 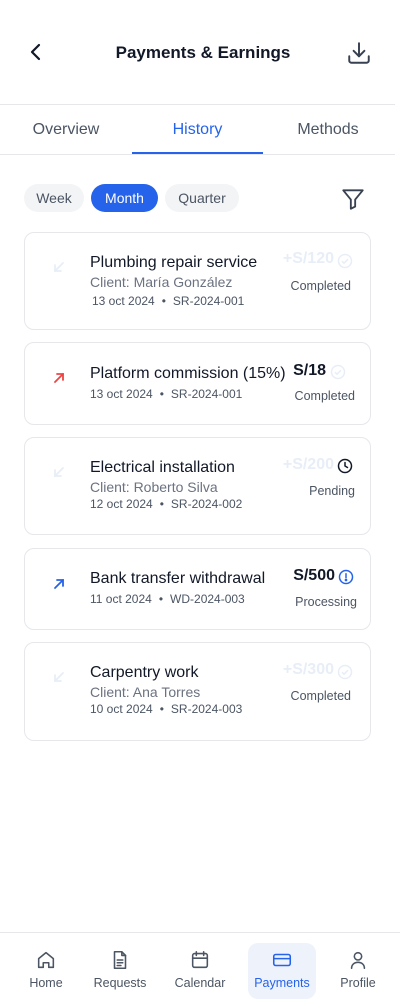 I want to click on header: Payments & Earnings, so click(x=200, y=52).